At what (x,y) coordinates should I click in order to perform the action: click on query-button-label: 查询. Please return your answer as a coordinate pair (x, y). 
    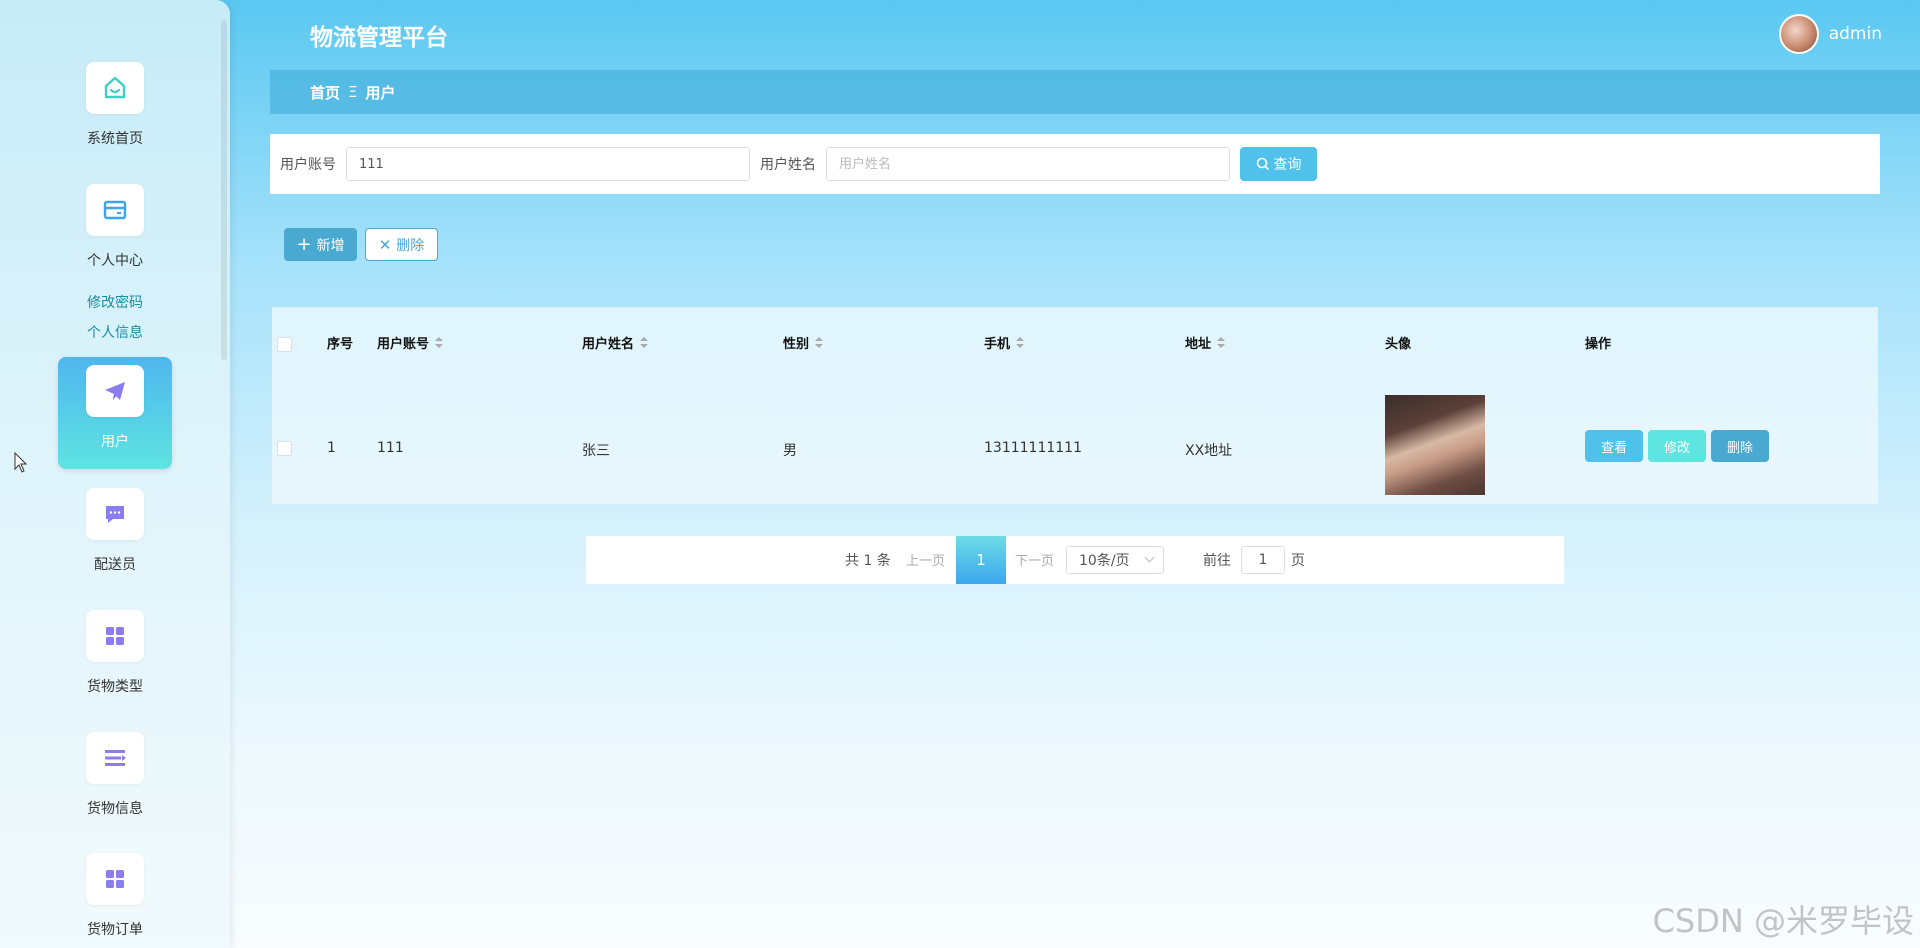
    Looking at the image, I should click on (1287, 165).